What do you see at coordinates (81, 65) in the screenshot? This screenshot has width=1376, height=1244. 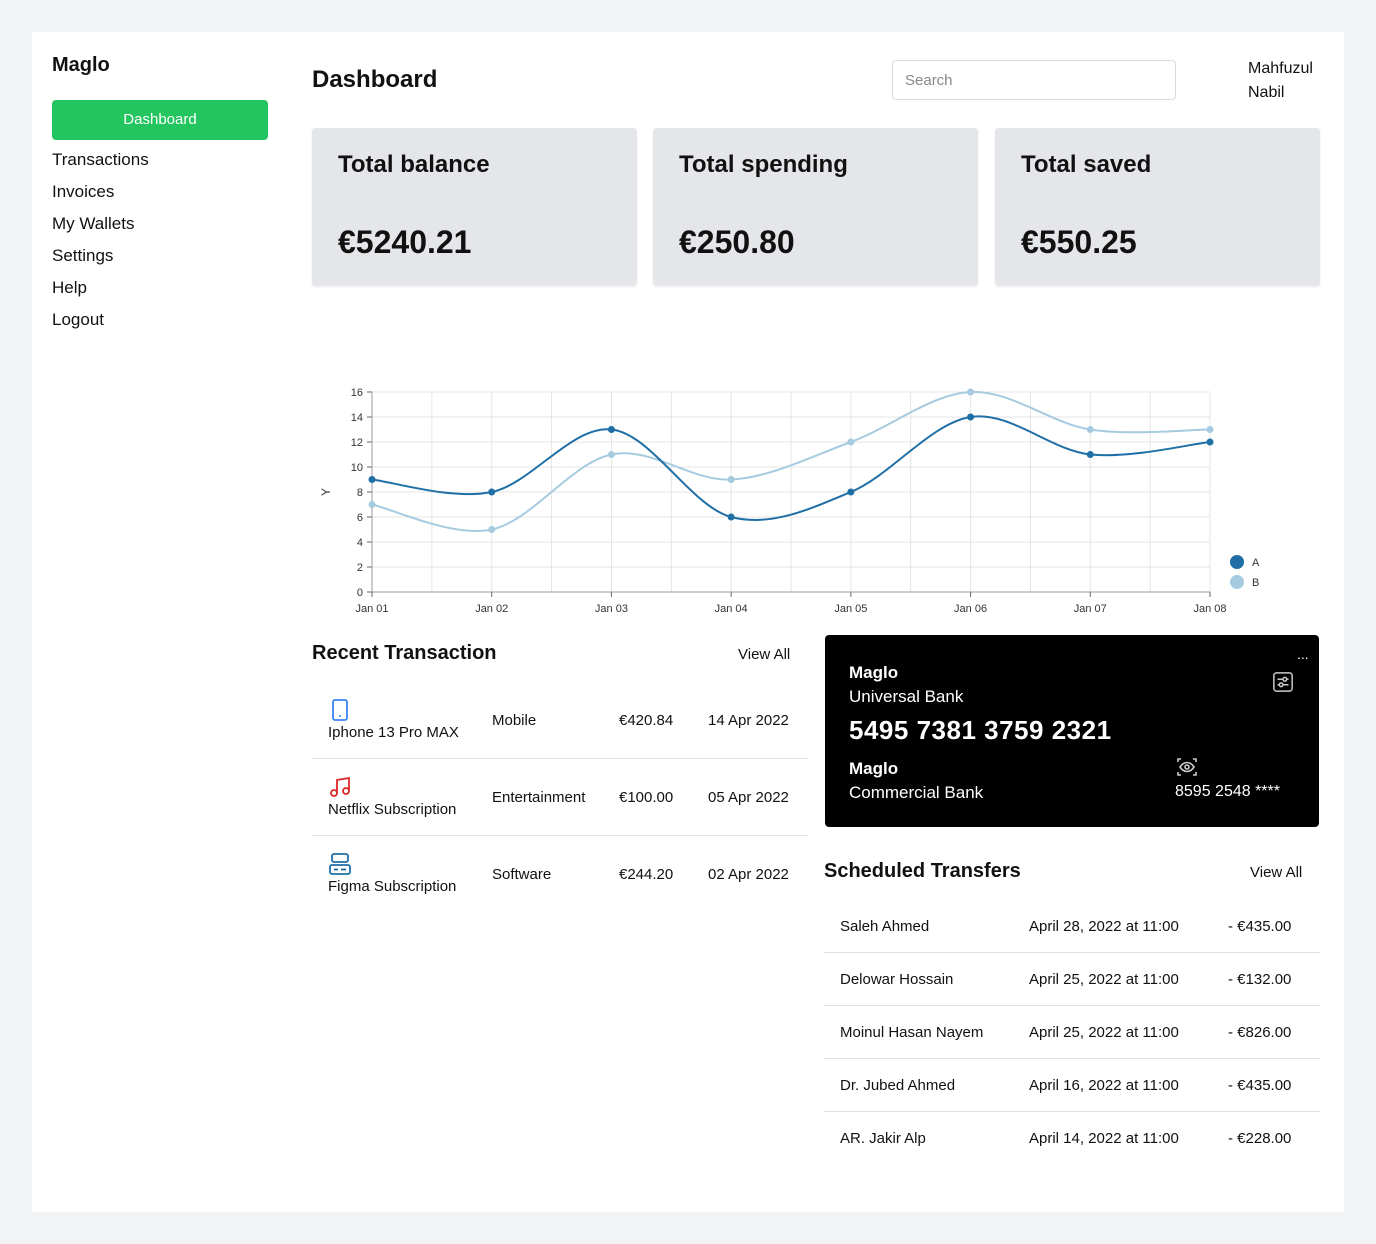 I see `brand-logo: Maglo` at bounding box center [81, 65].